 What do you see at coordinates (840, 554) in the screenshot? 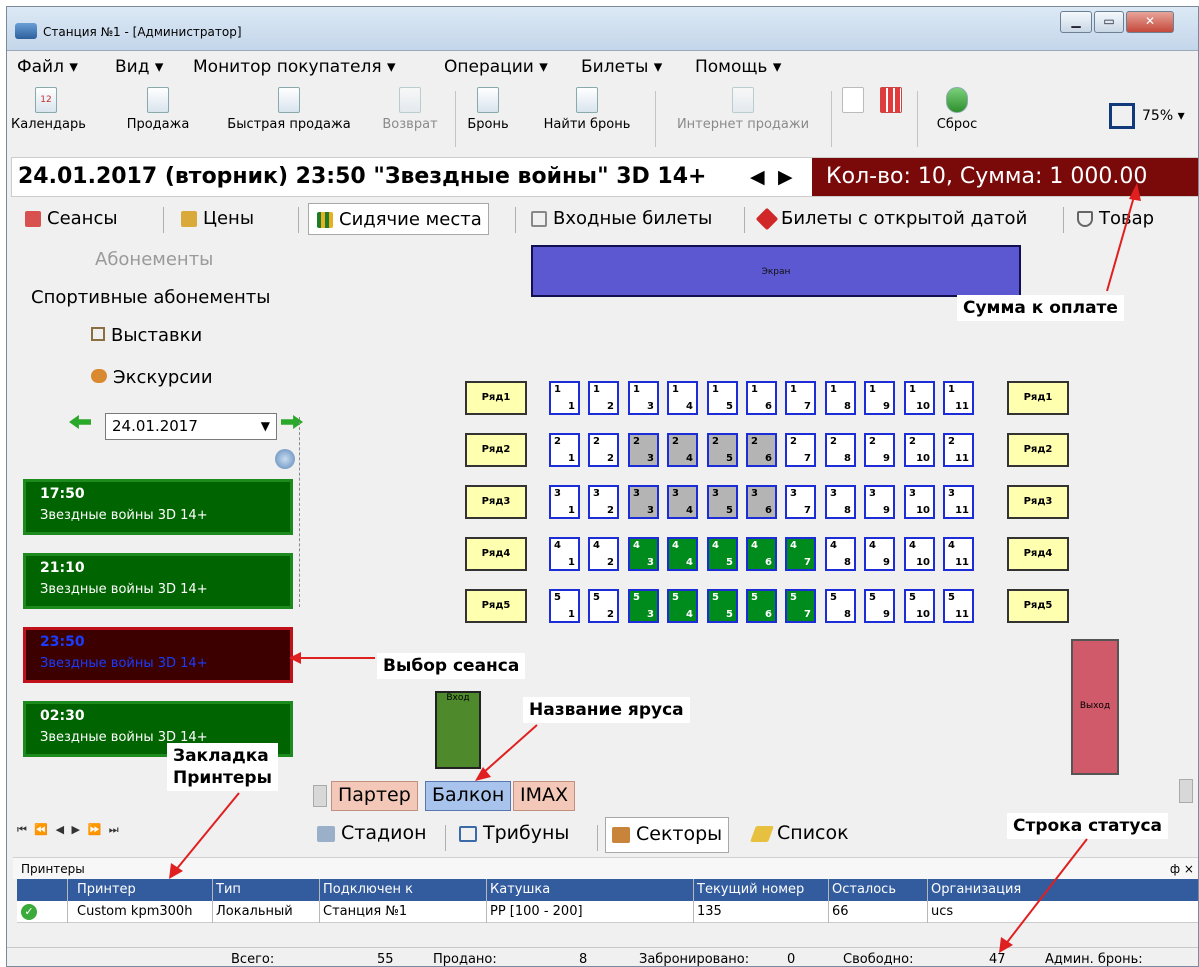
I see `seat: 48` at bounding box center [840, 554].